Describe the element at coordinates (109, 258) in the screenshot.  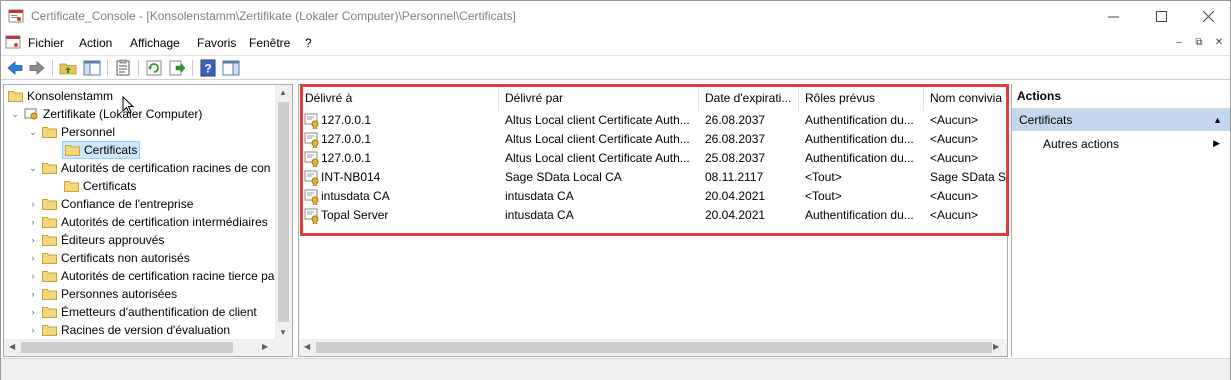
I see `tree-item-untrusted: › Certificats non autorisés` at that location.